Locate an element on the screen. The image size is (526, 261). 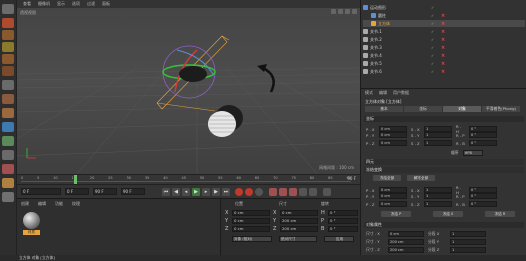
workplane-icon is located at coordinates (8, 169).